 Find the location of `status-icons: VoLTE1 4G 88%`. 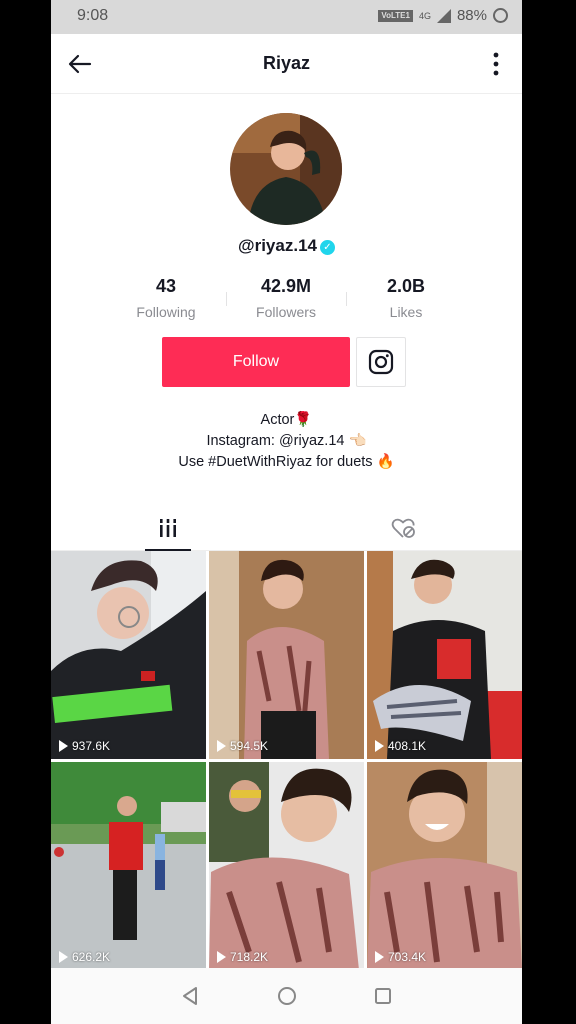

status-icons: VoLTE1 4G 88% is located at coordinates (443, 15).